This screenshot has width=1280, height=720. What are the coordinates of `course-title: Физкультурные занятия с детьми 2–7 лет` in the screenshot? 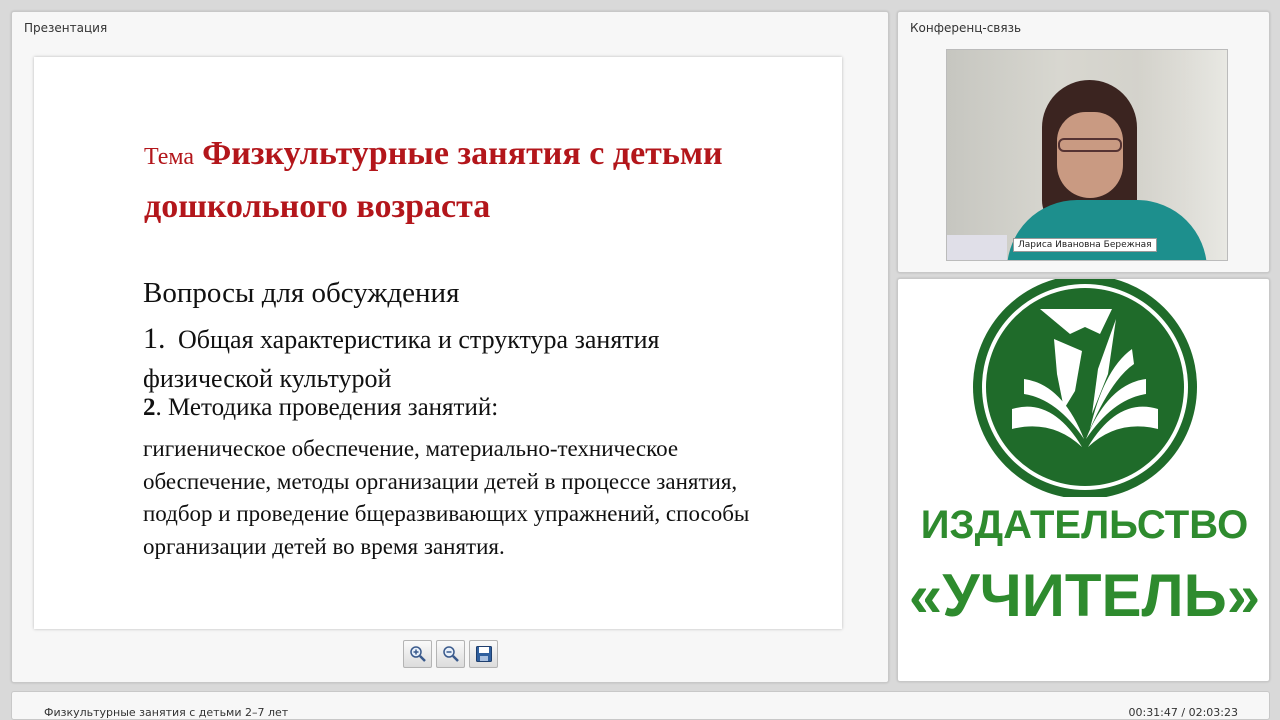 It's located at (166, 712).